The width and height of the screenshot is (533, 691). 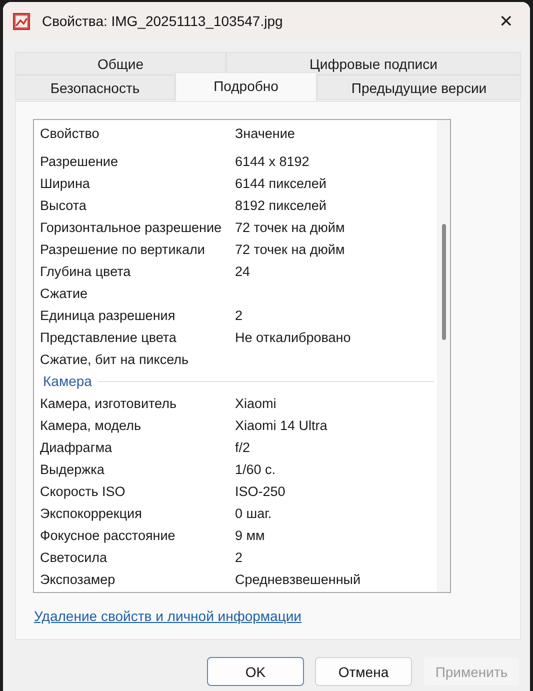 I want to click on close-button: ✕, so click(x=506, y=21).